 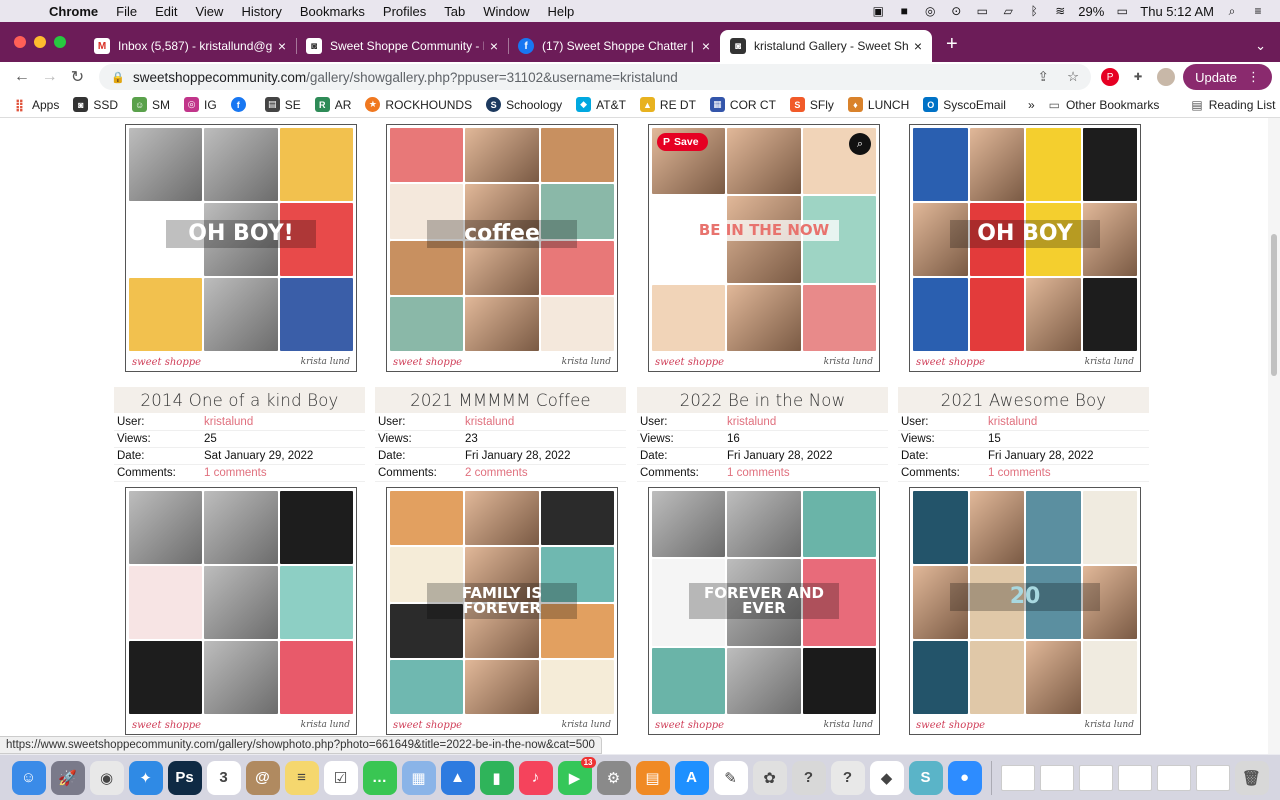 What do you see at coordinates (535, 777) in the screenshot?
I see `music-icon: ♪` at bounding box center [535, 777].